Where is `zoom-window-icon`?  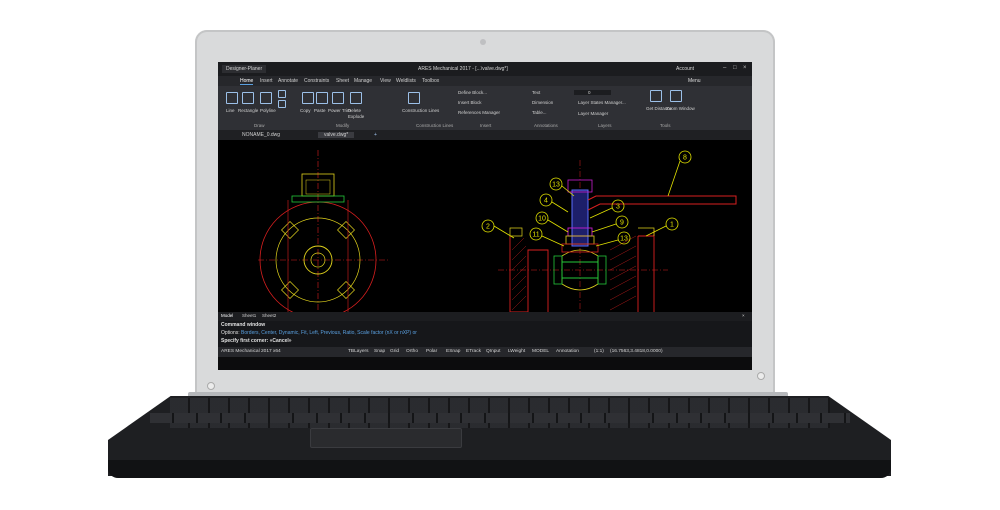 zoom-window-icon is located at coordinates (676, 96).